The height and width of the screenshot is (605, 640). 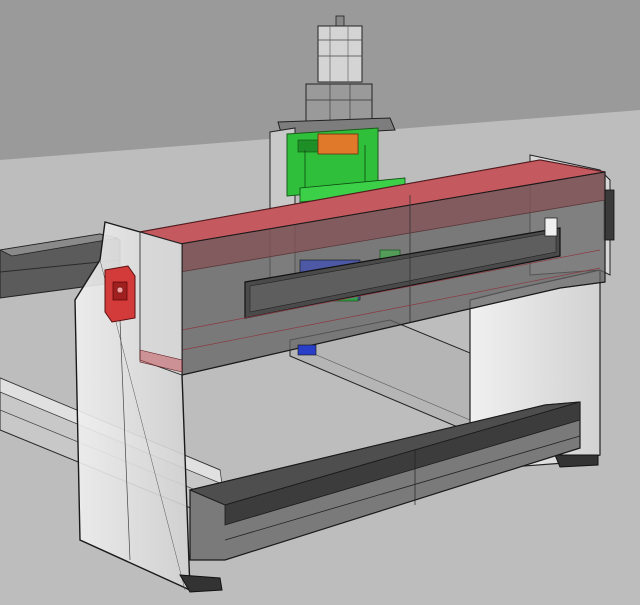 What do you see at coordinates (120, 294) in the screenshot?
I see `limit-switch` at bounding box center [120, 294].